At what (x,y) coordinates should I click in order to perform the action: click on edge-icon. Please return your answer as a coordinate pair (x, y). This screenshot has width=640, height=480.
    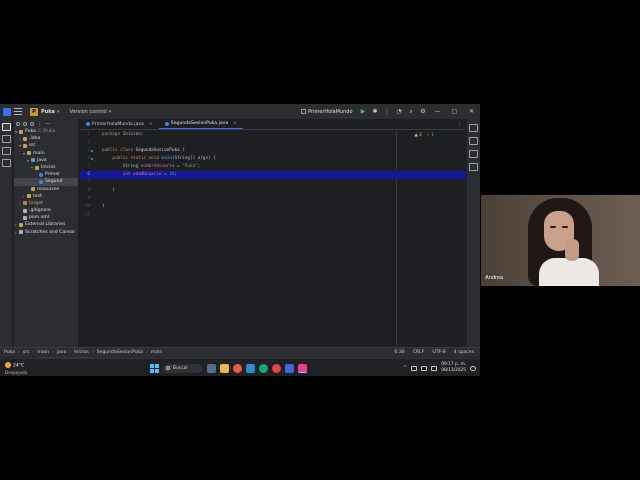
    Looking at the image, I should click on (263, 368).